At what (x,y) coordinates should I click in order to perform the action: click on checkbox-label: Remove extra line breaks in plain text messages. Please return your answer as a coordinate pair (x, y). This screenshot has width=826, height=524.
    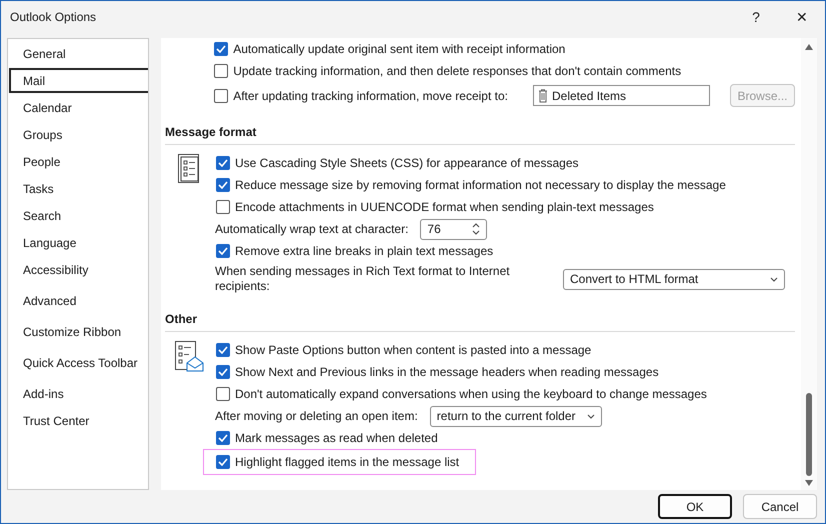
    Looking at the image, I should click on (364, 251).